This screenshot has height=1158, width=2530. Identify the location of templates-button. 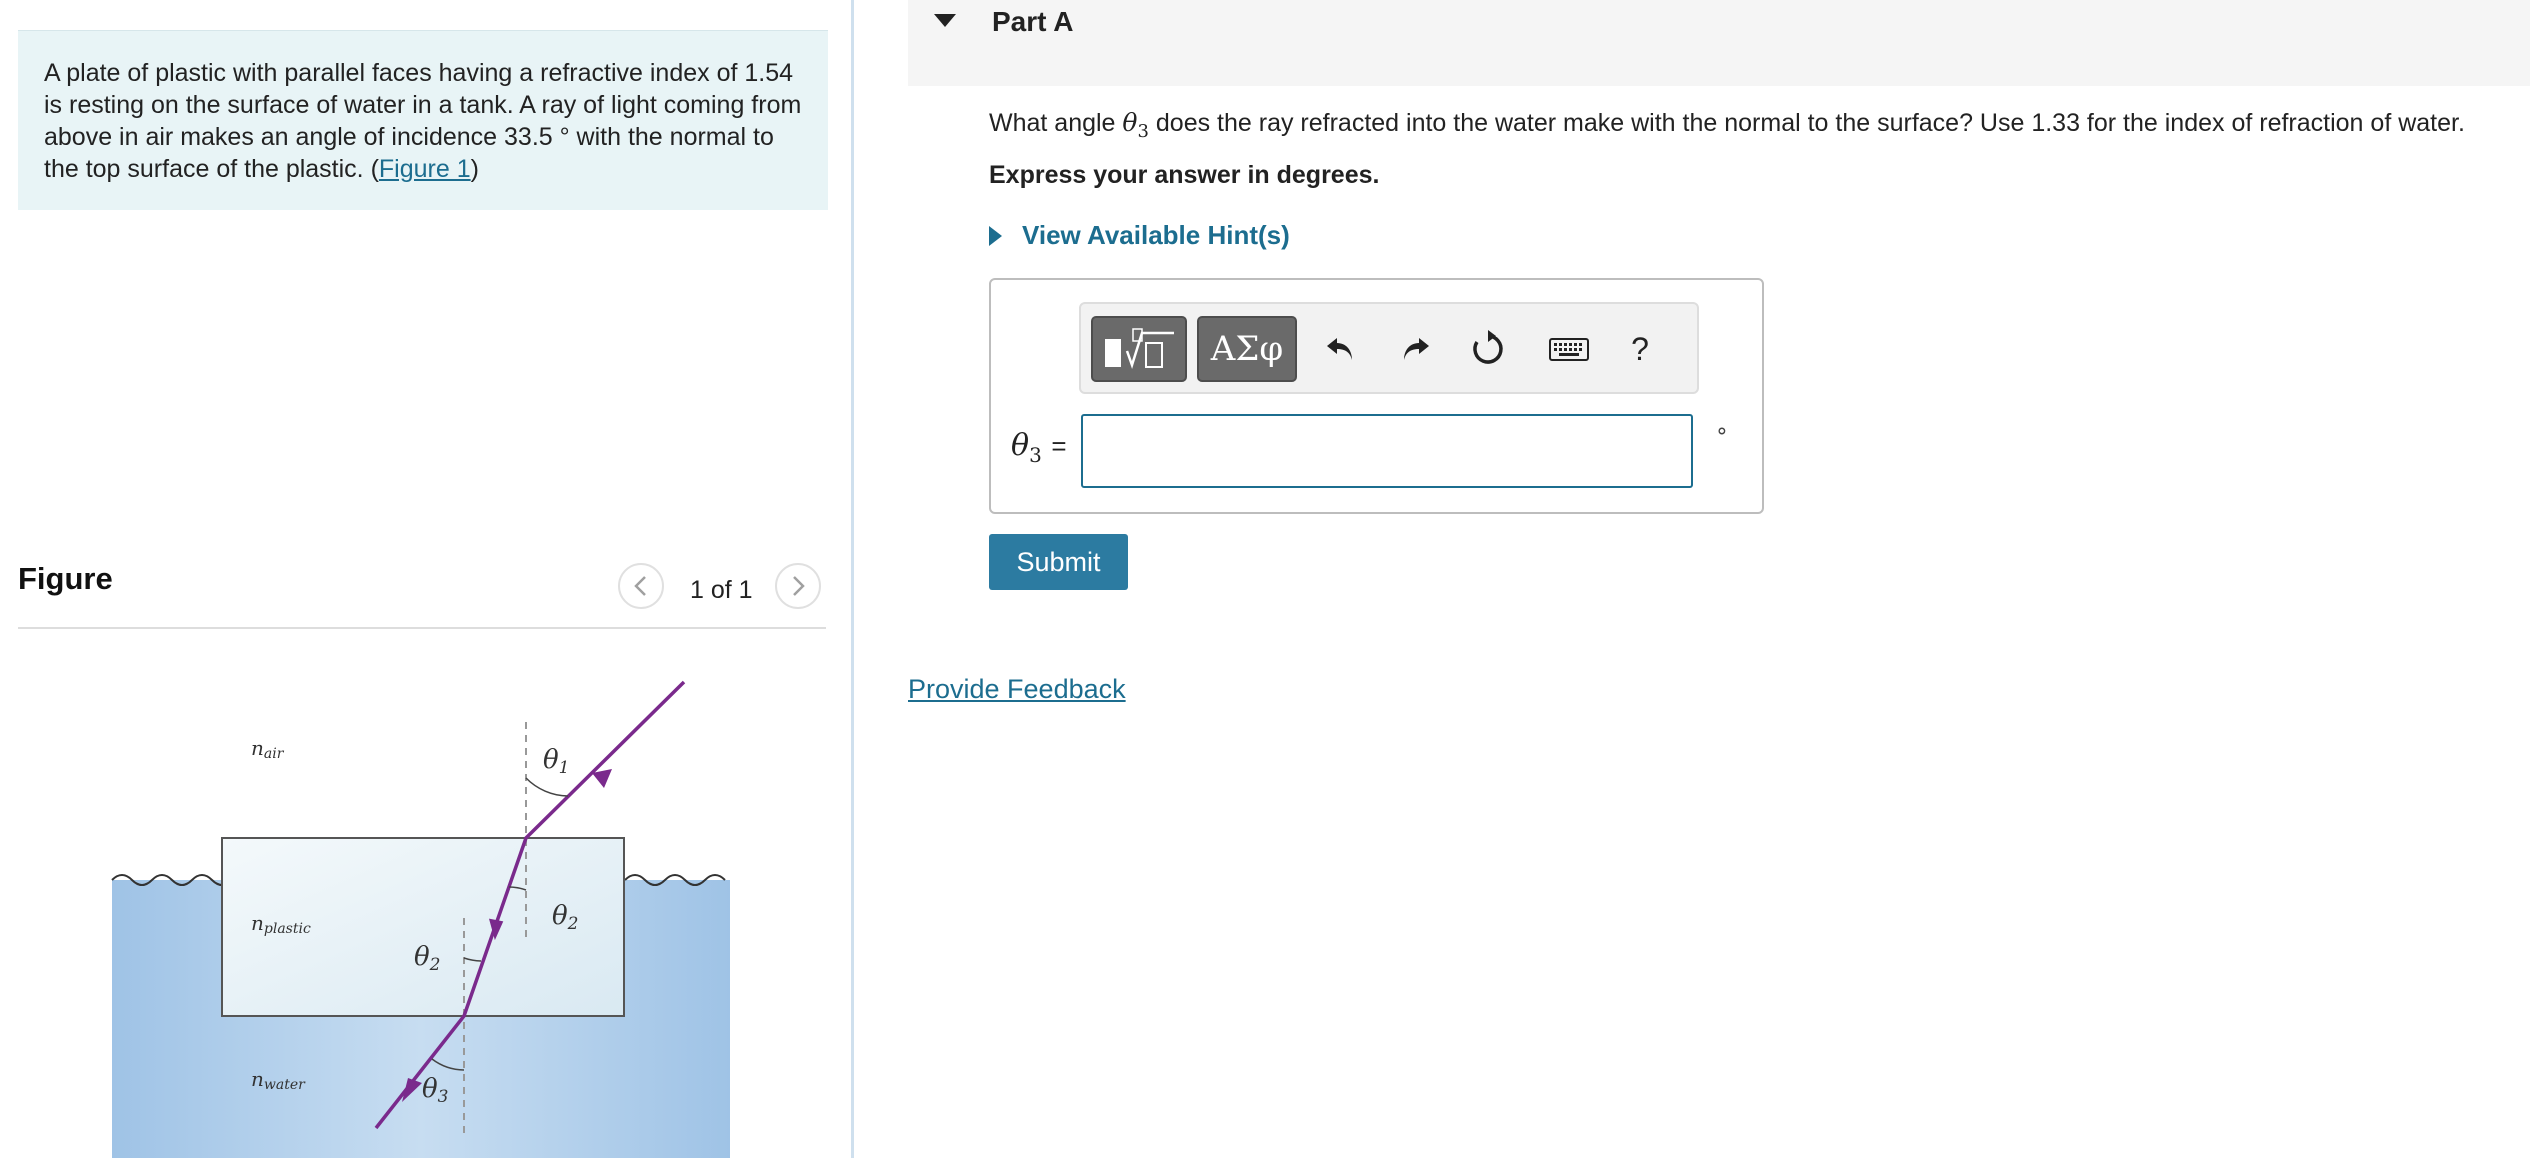
(1139, 349).